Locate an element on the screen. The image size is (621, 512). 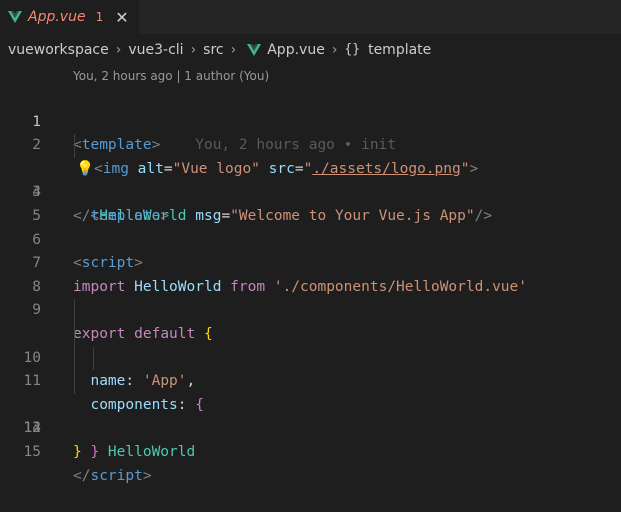
code-line: 5 is located at coordinates (310, 202).